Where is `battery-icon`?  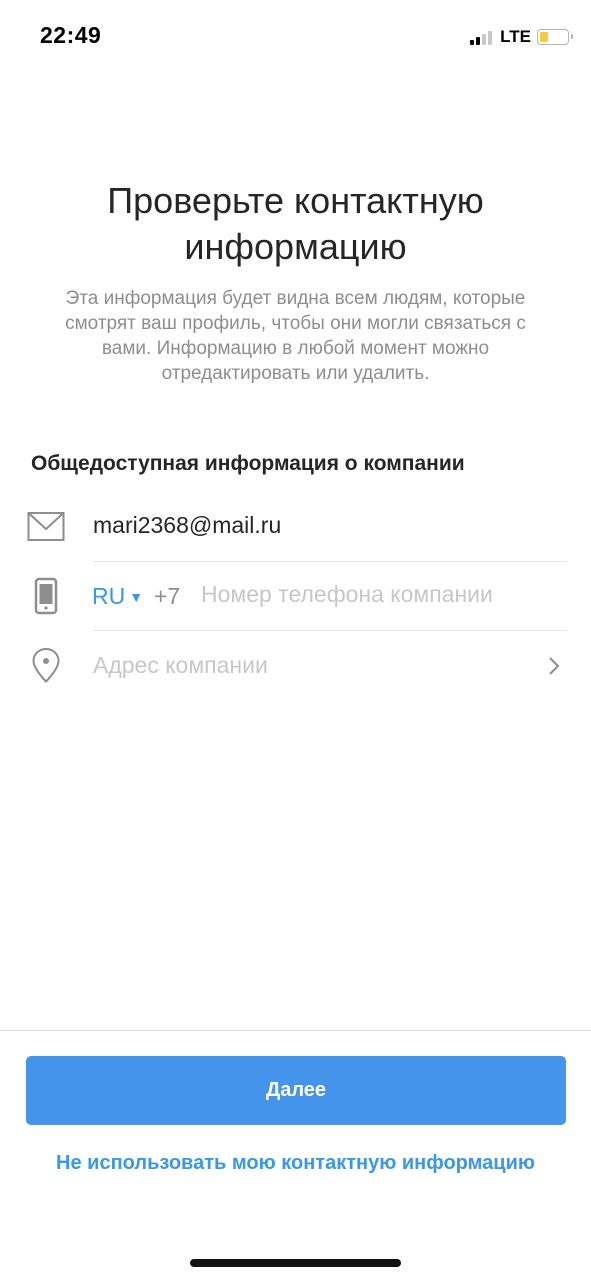 battery-icon is located at coordinates (555, 37).